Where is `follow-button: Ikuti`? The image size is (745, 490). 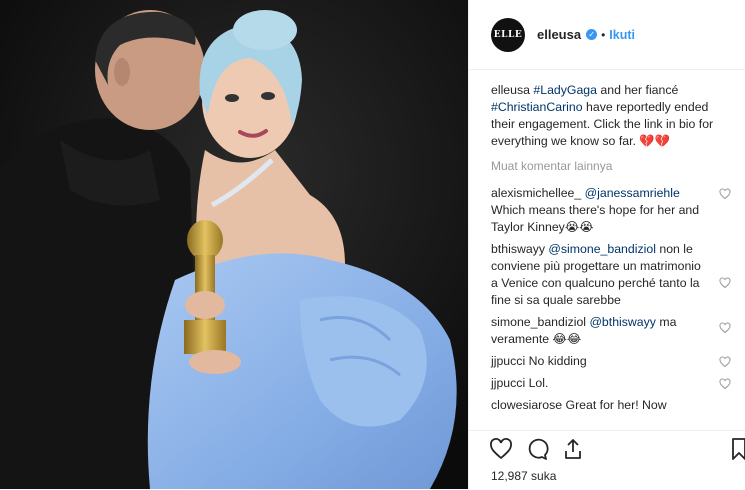 follow-button: Ikuti is located at coordinates (622, 35).